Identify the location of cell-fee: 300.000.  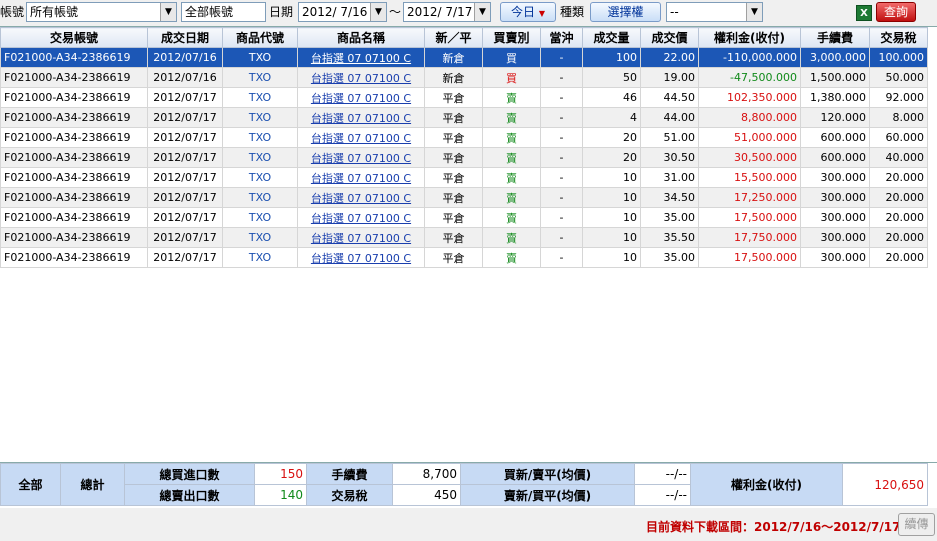
(835, 217).